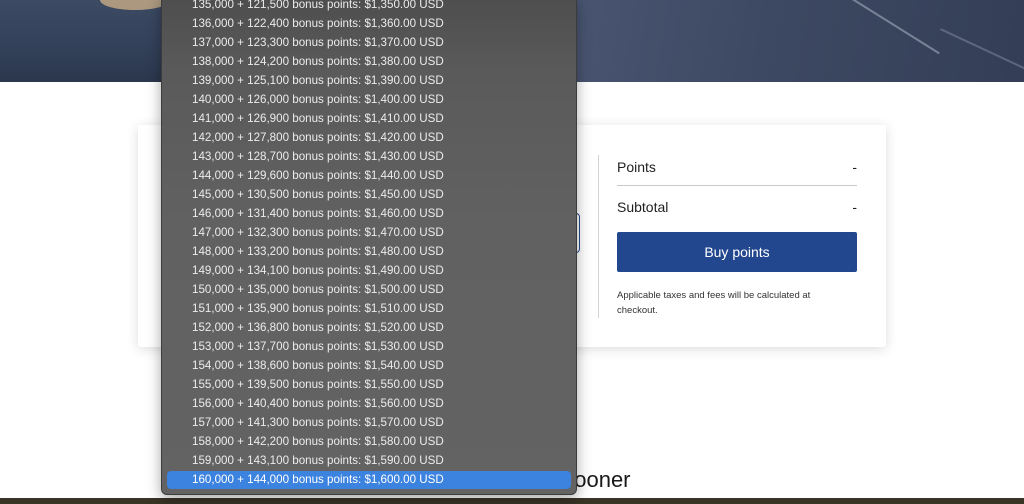 The width and height of the screenshot is (1024, 504). Describe the element at coordinates (854, 207) in the screenshot. I see `subtotal-value: -` at that location.